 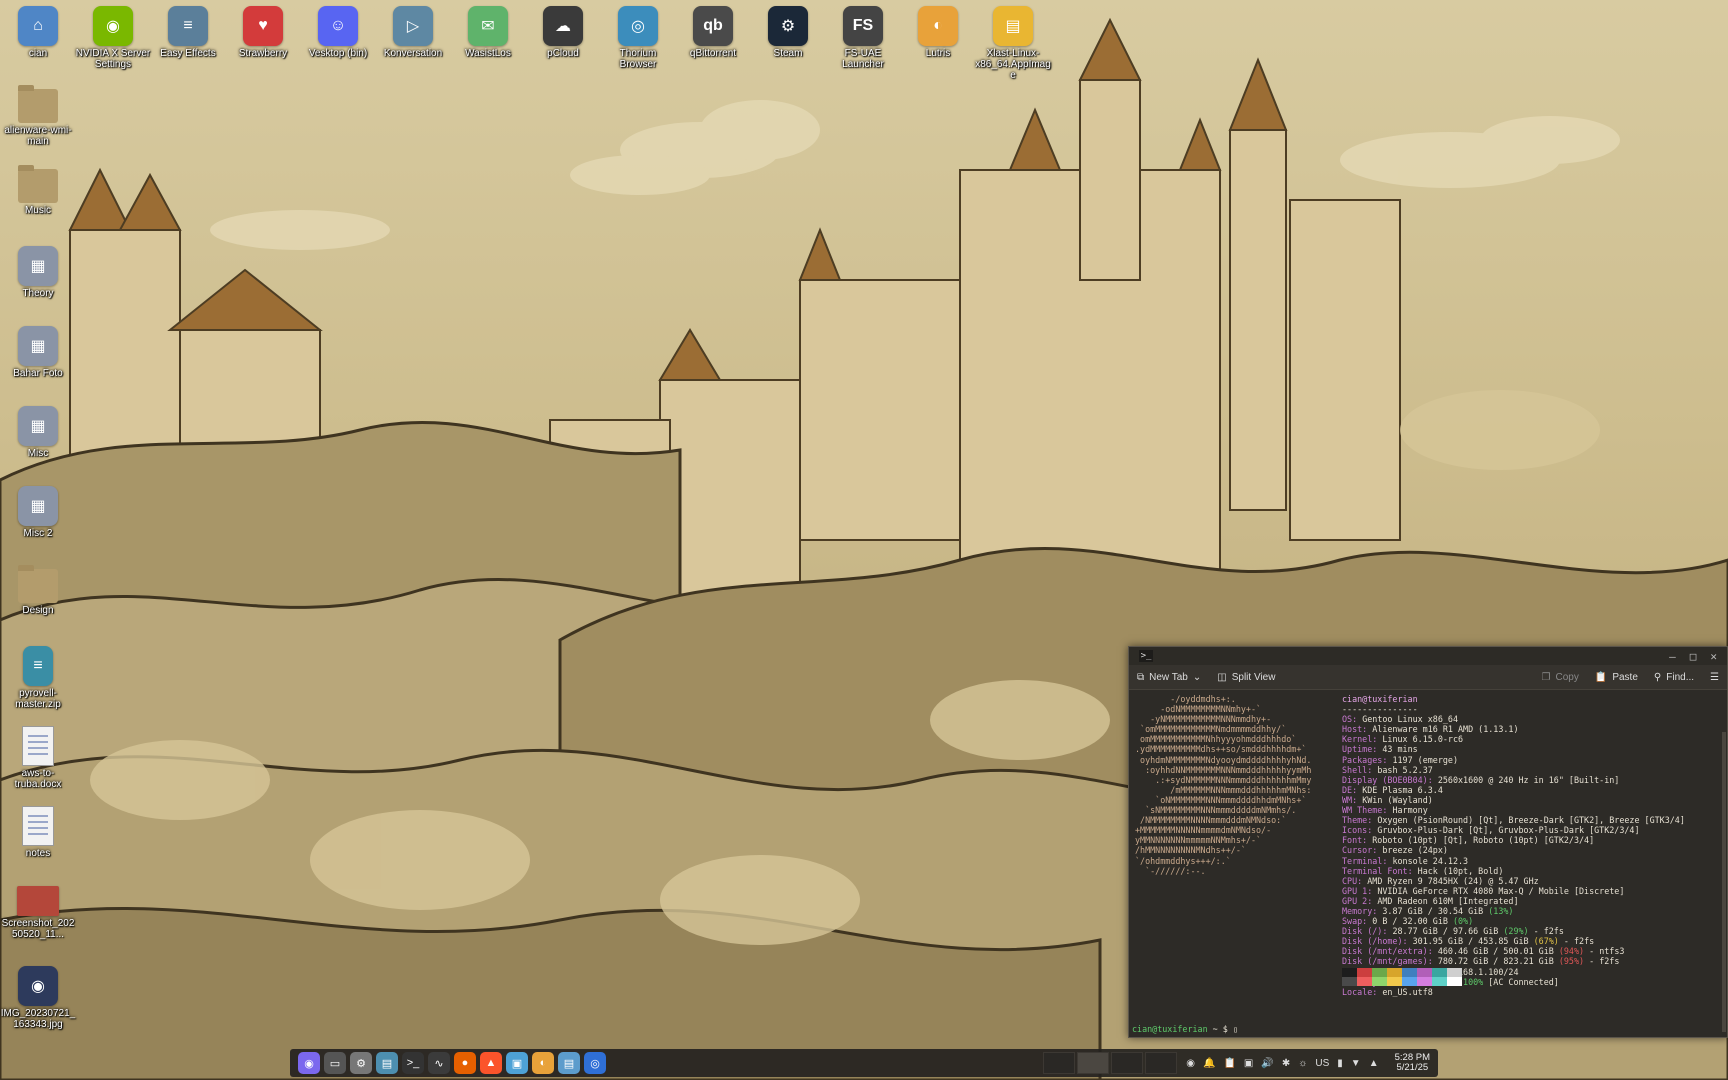 I want to click on system-settings-icon: ⚙, so click(x=361, y=1063).